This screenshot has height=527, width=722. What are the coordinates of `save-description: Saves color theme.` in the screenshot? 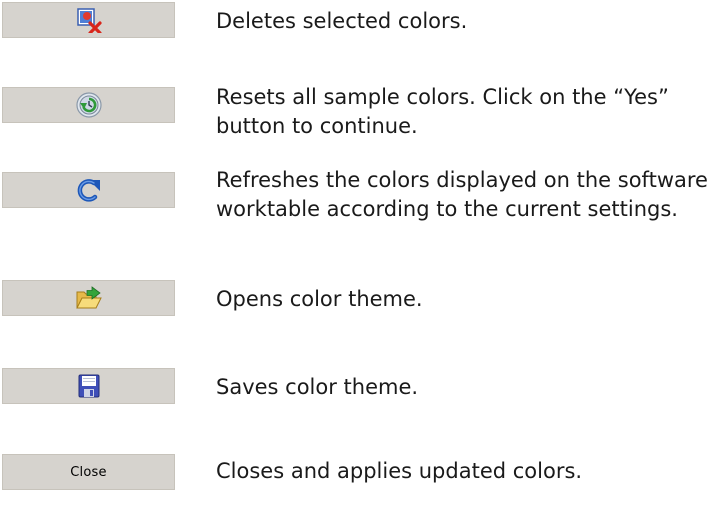 It's located at (317, 387).